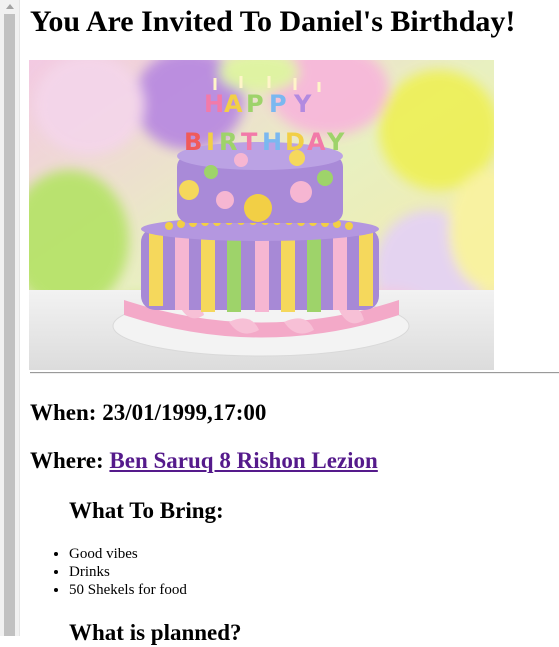  I want to click on location-label: Where:, so click(70, 460).